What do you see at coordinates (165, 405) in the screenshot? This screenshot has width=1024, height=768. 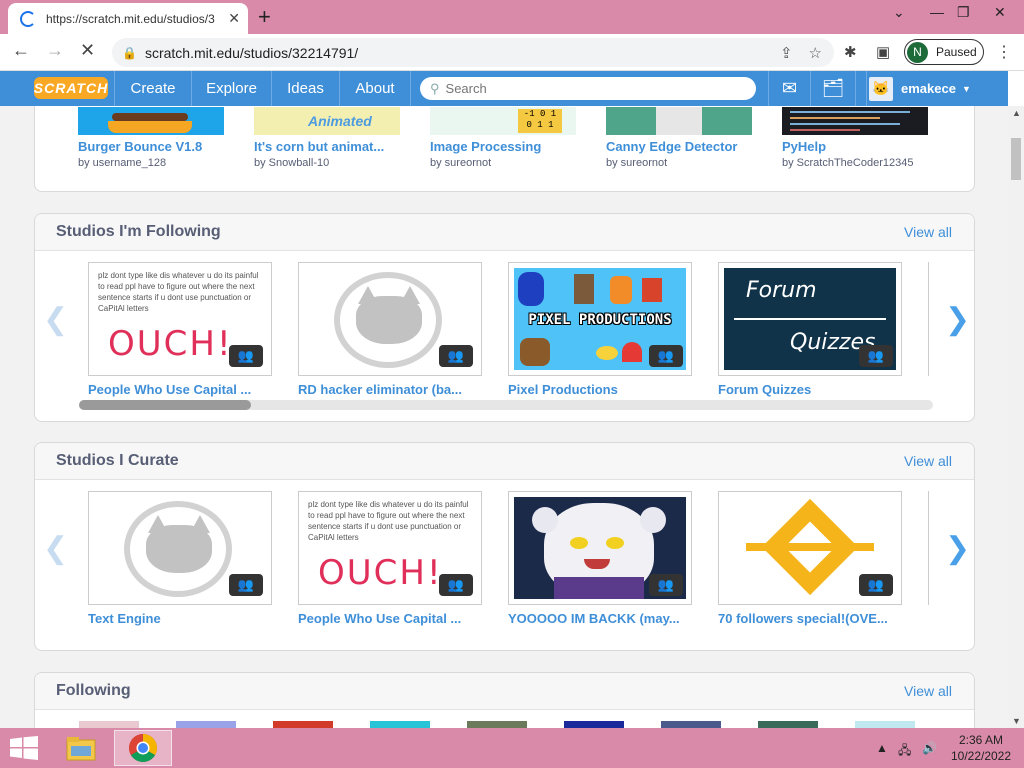 I see `horizontal-scroll-thumb` at bounding box center [165, 405].